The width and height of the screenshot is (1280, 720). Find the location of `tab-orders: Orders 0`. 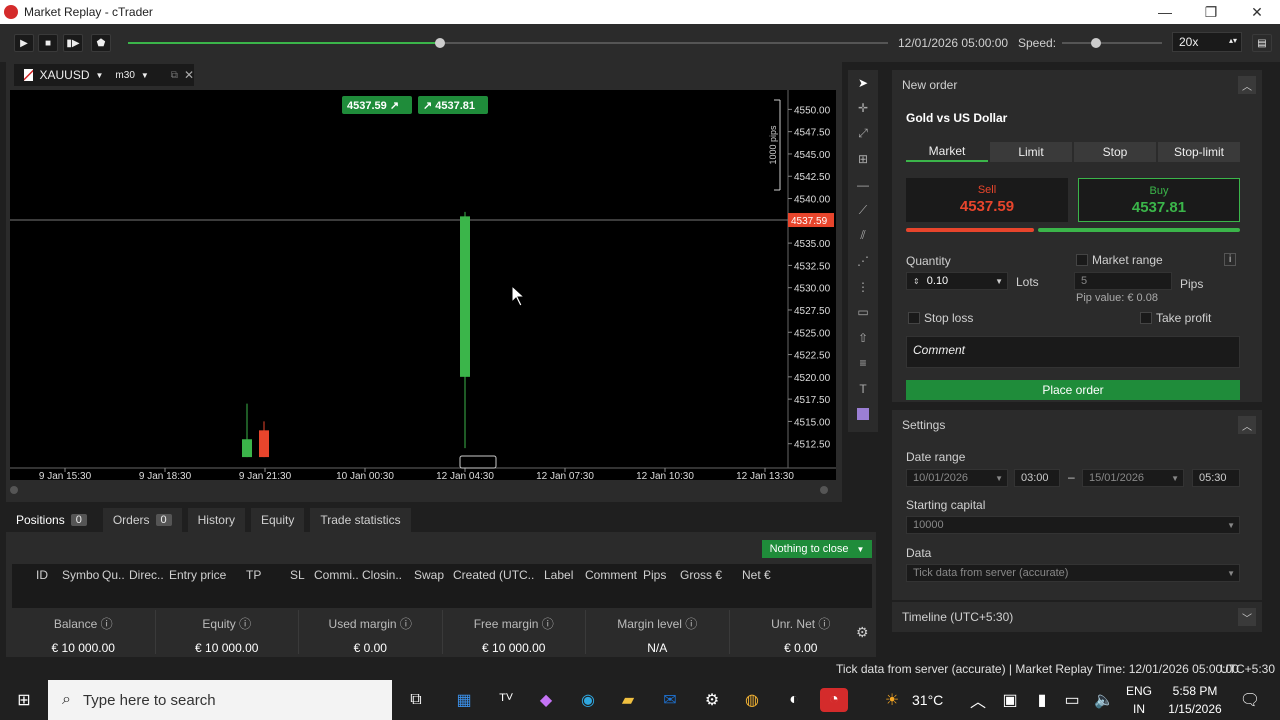

tab-orders: Orders 0 is located at coordinates (142, 520).